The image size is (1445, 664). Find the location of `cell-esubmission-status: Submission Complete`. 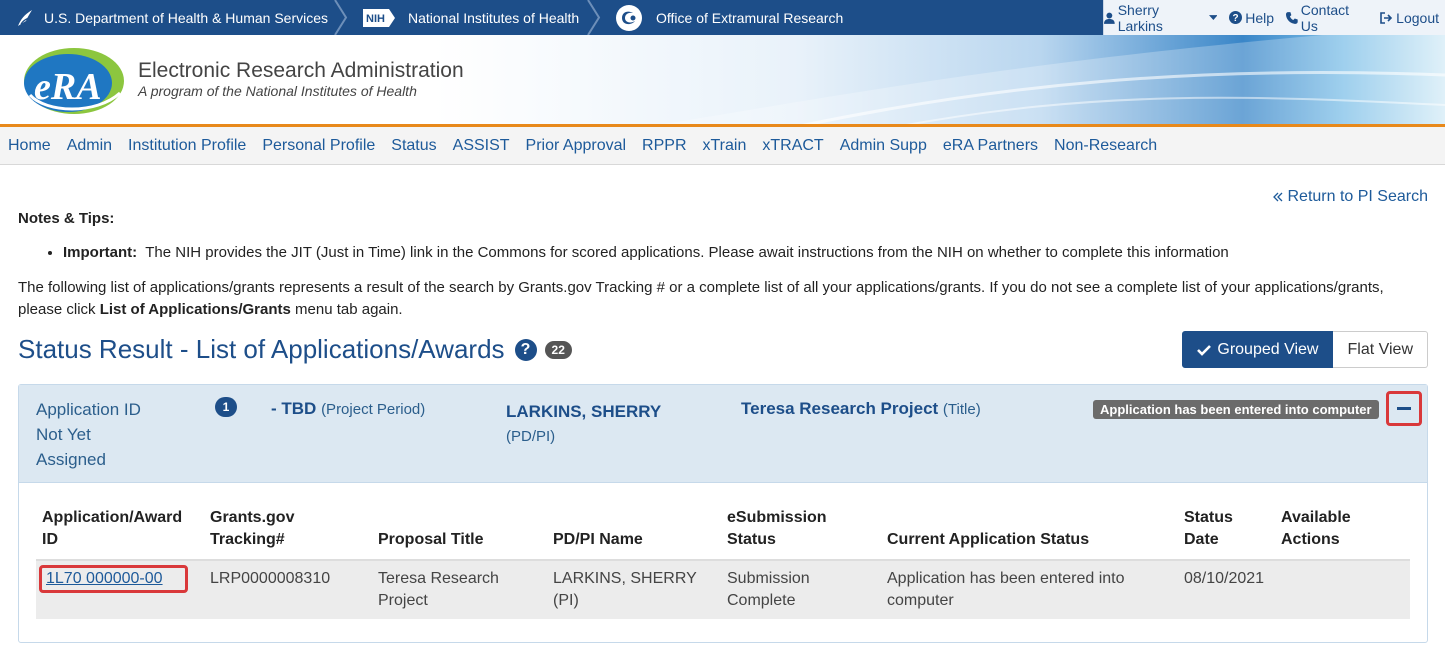

cell-esubmission-status: Submission Complete is located at coordinates (801, 589).